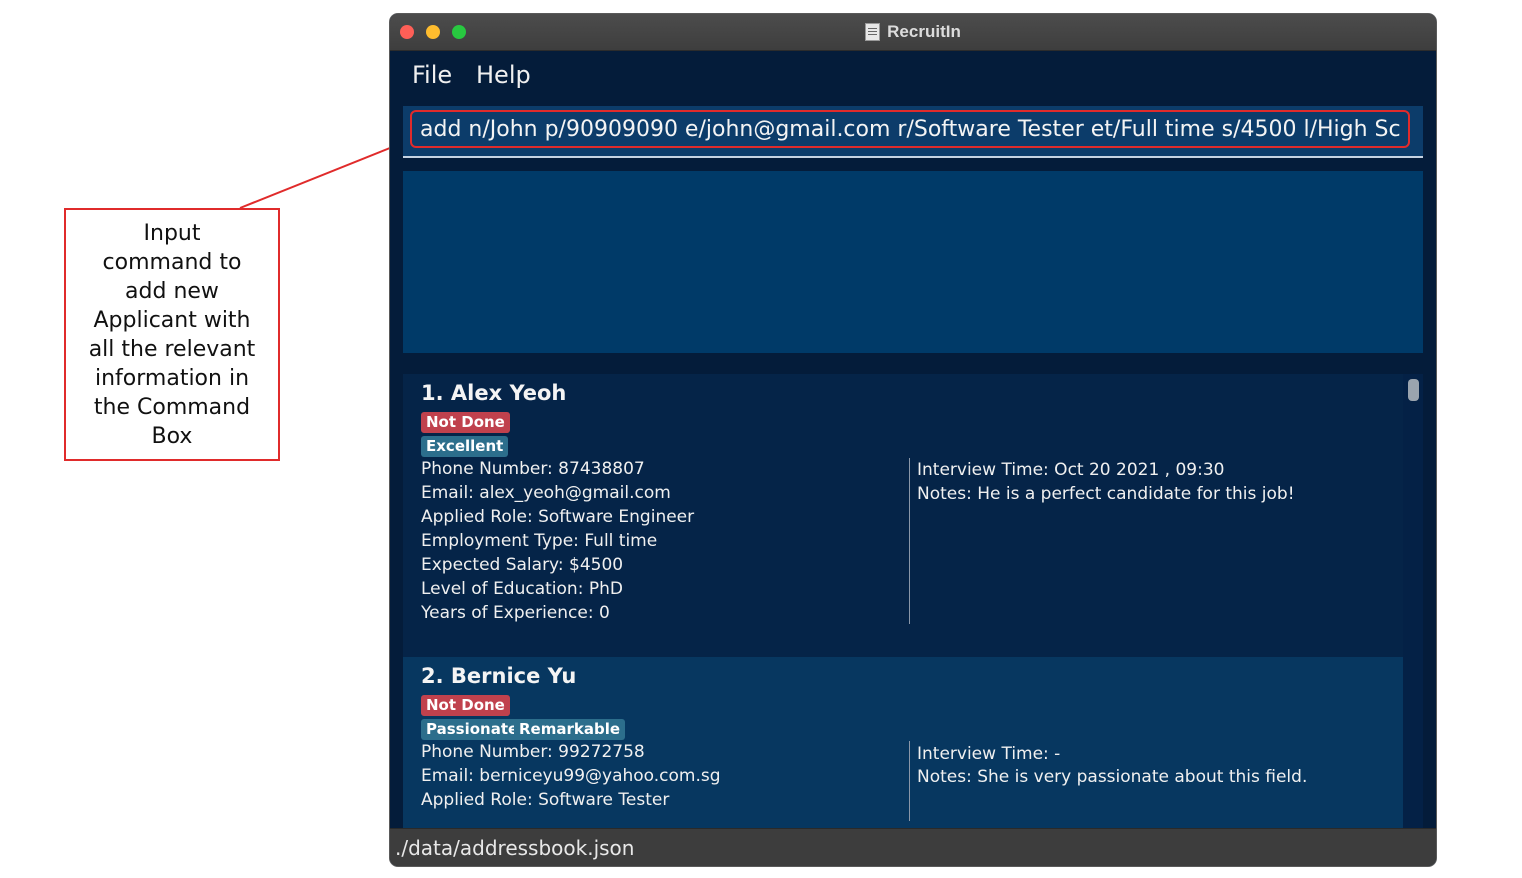 Image resolution: width=1522 pixels, height=878 pixels. I want to click on command-box, so click(913, 132).